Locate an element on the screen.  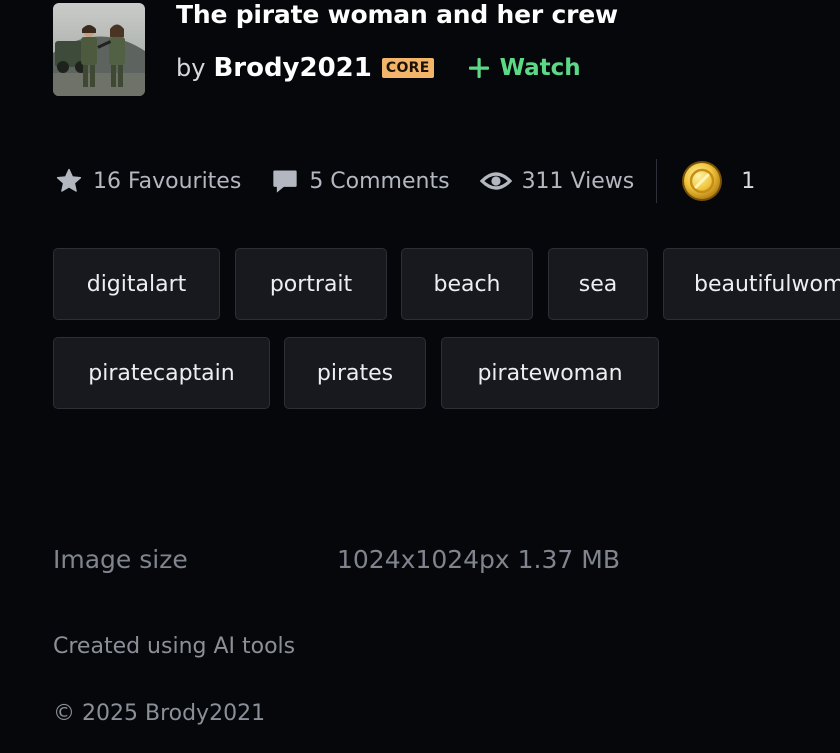
stats-bar: 16 Favourites 5 Comments 311 Views 1 is located at coordinates (405, 181).